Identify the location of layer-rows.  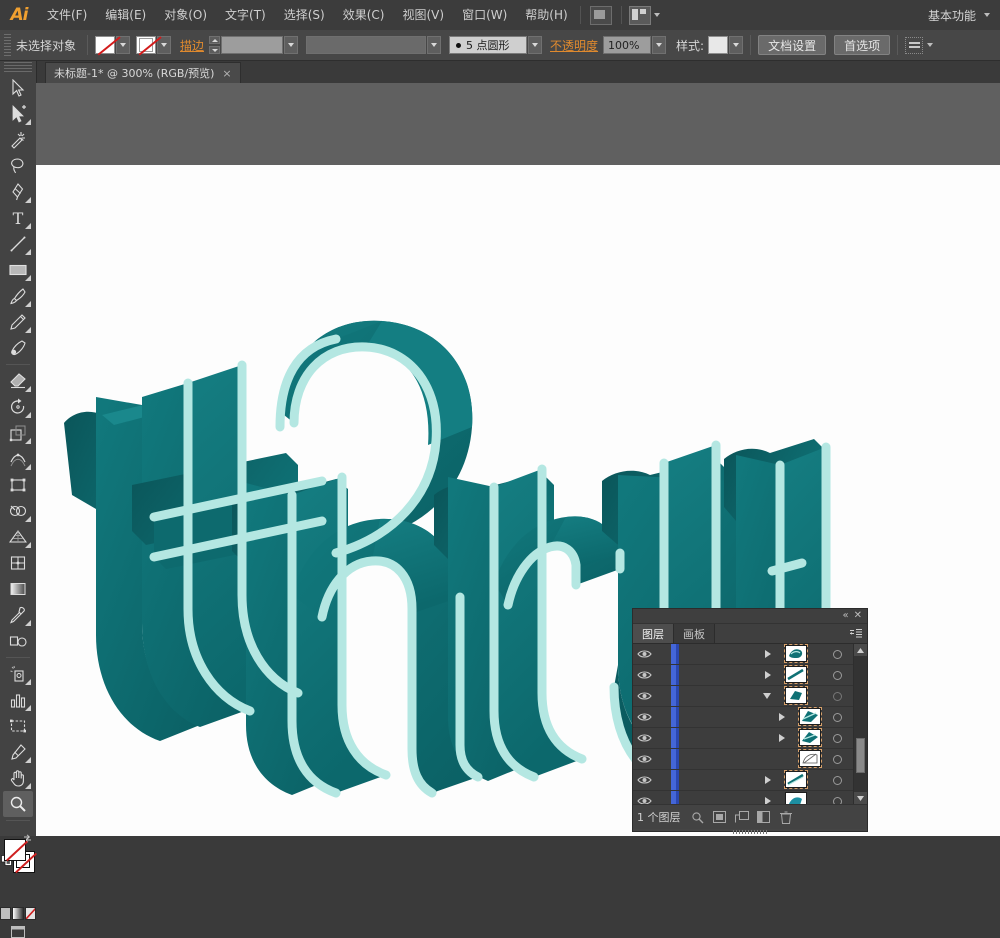
(750, 724).